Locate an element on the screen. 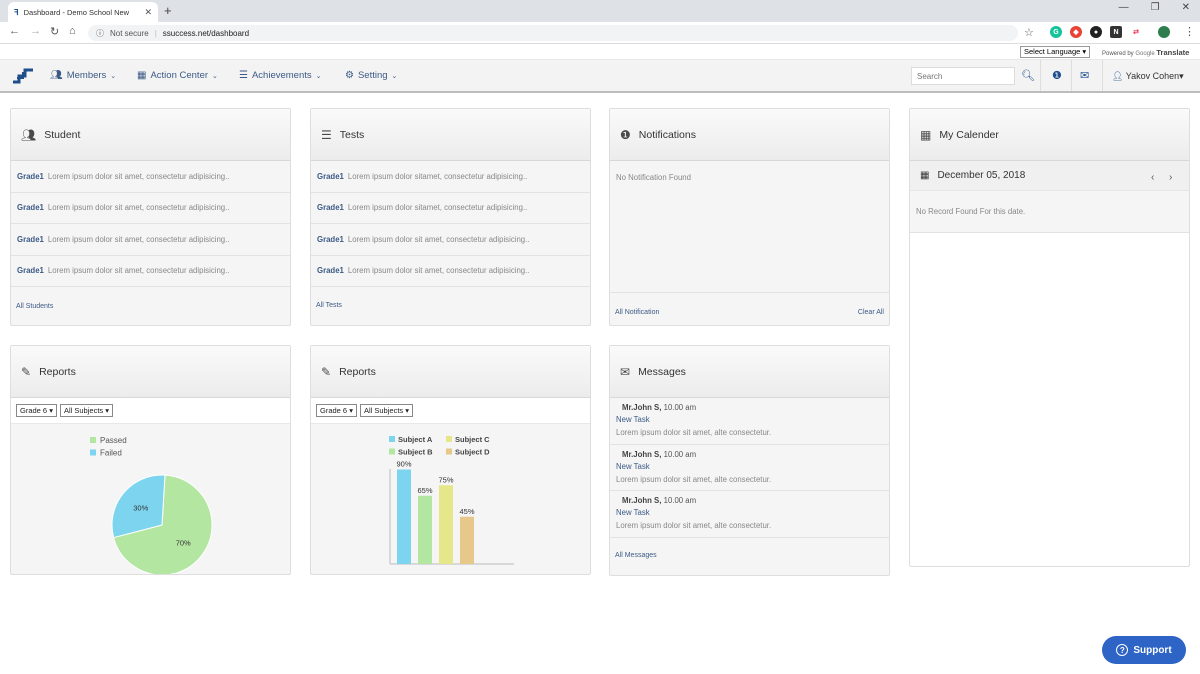  pie-chart: Passed Failed 70% 30% is located at coordinates (151, 506).